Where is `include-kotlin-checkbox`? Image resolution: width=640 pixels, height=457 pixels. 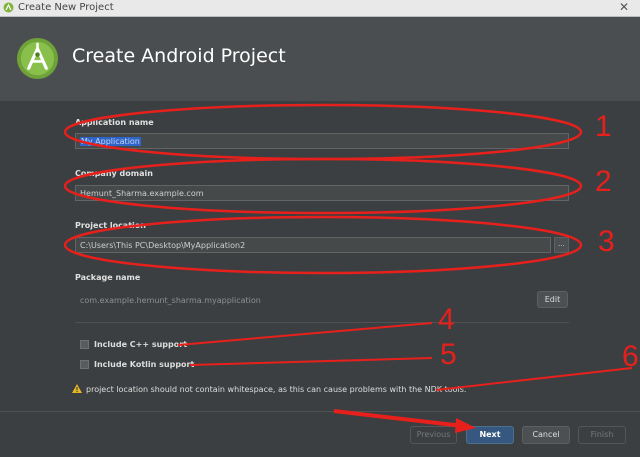
include-kotlin-checkbox is located at coordinates (84, 364).